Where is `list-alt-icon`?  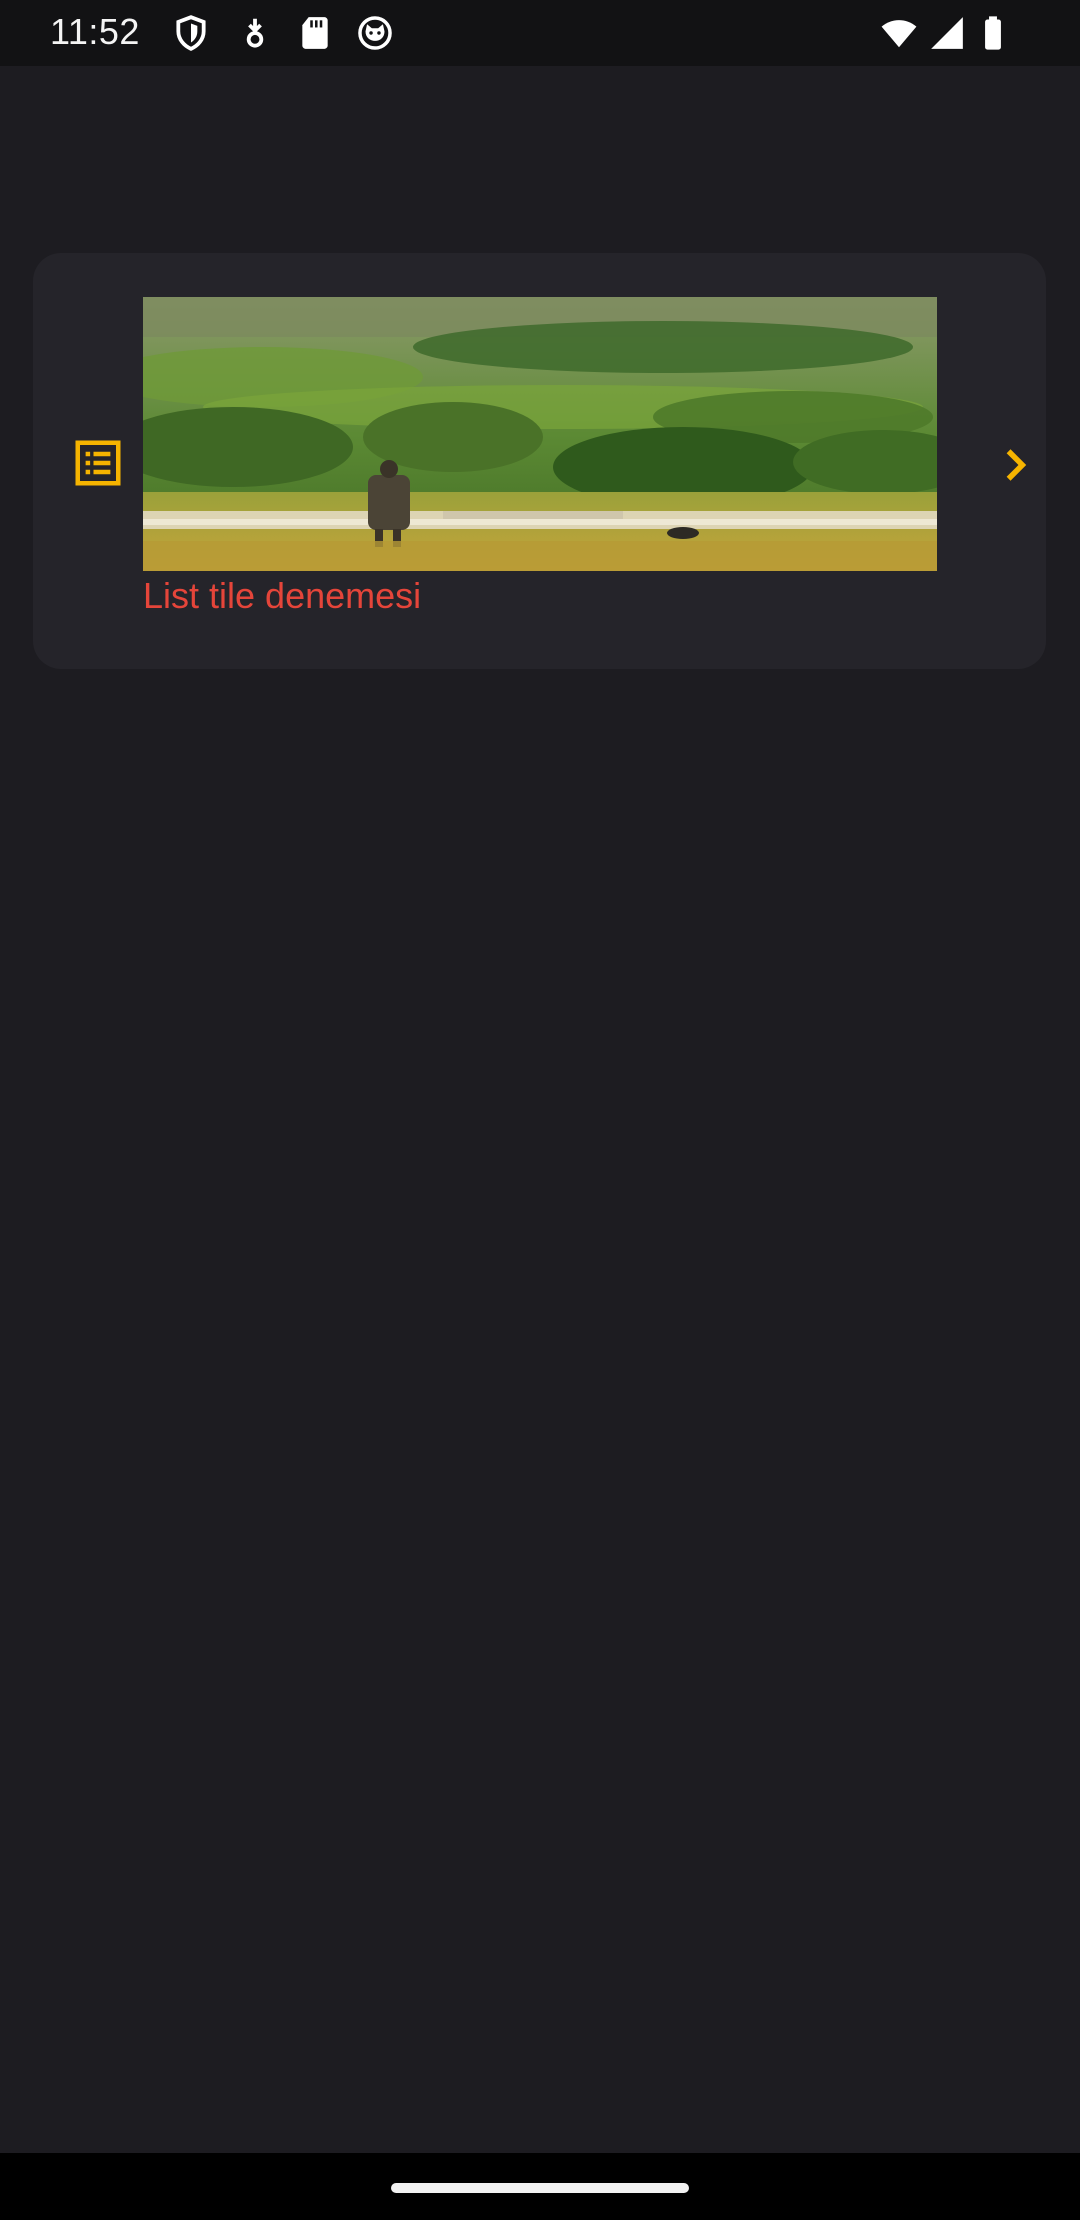 list-alt-icon is located at coordinates (98, 463).